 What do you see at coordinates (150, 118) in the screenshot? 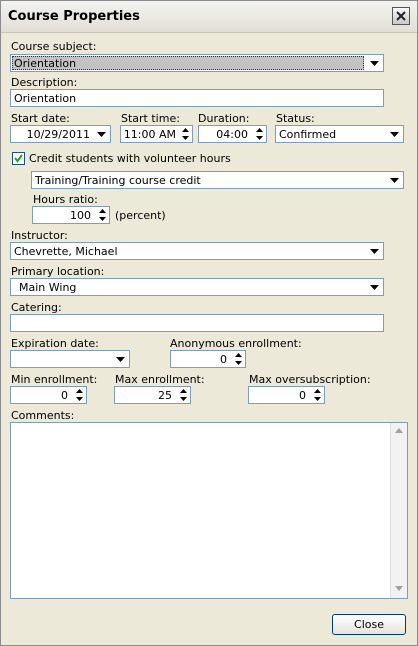
I see `start-time-label: Start time:` at bounding box center [150, 118].